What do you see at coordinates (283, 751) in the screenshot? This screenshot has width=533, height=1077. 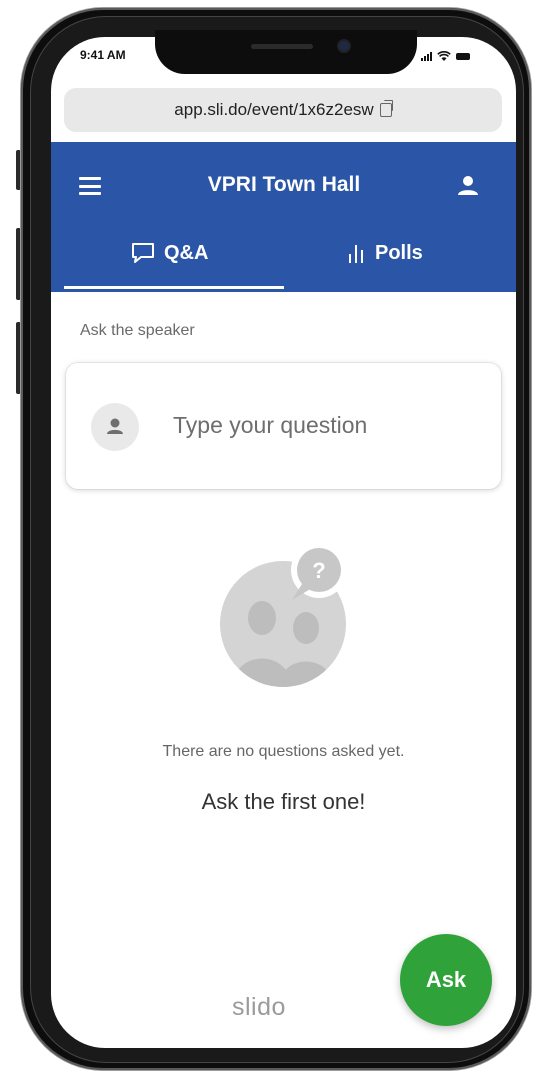 I see `empty-state-message: There are no questions asked yet.` at bounding box center [283, 751].